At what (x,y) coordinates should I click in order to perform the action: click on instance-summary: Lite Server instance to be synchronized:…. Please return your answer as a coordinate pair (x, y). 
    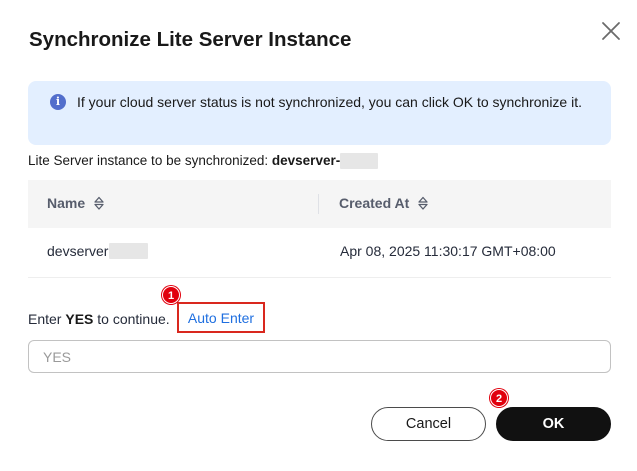
    Looking at the image, I should click on (203, 161).